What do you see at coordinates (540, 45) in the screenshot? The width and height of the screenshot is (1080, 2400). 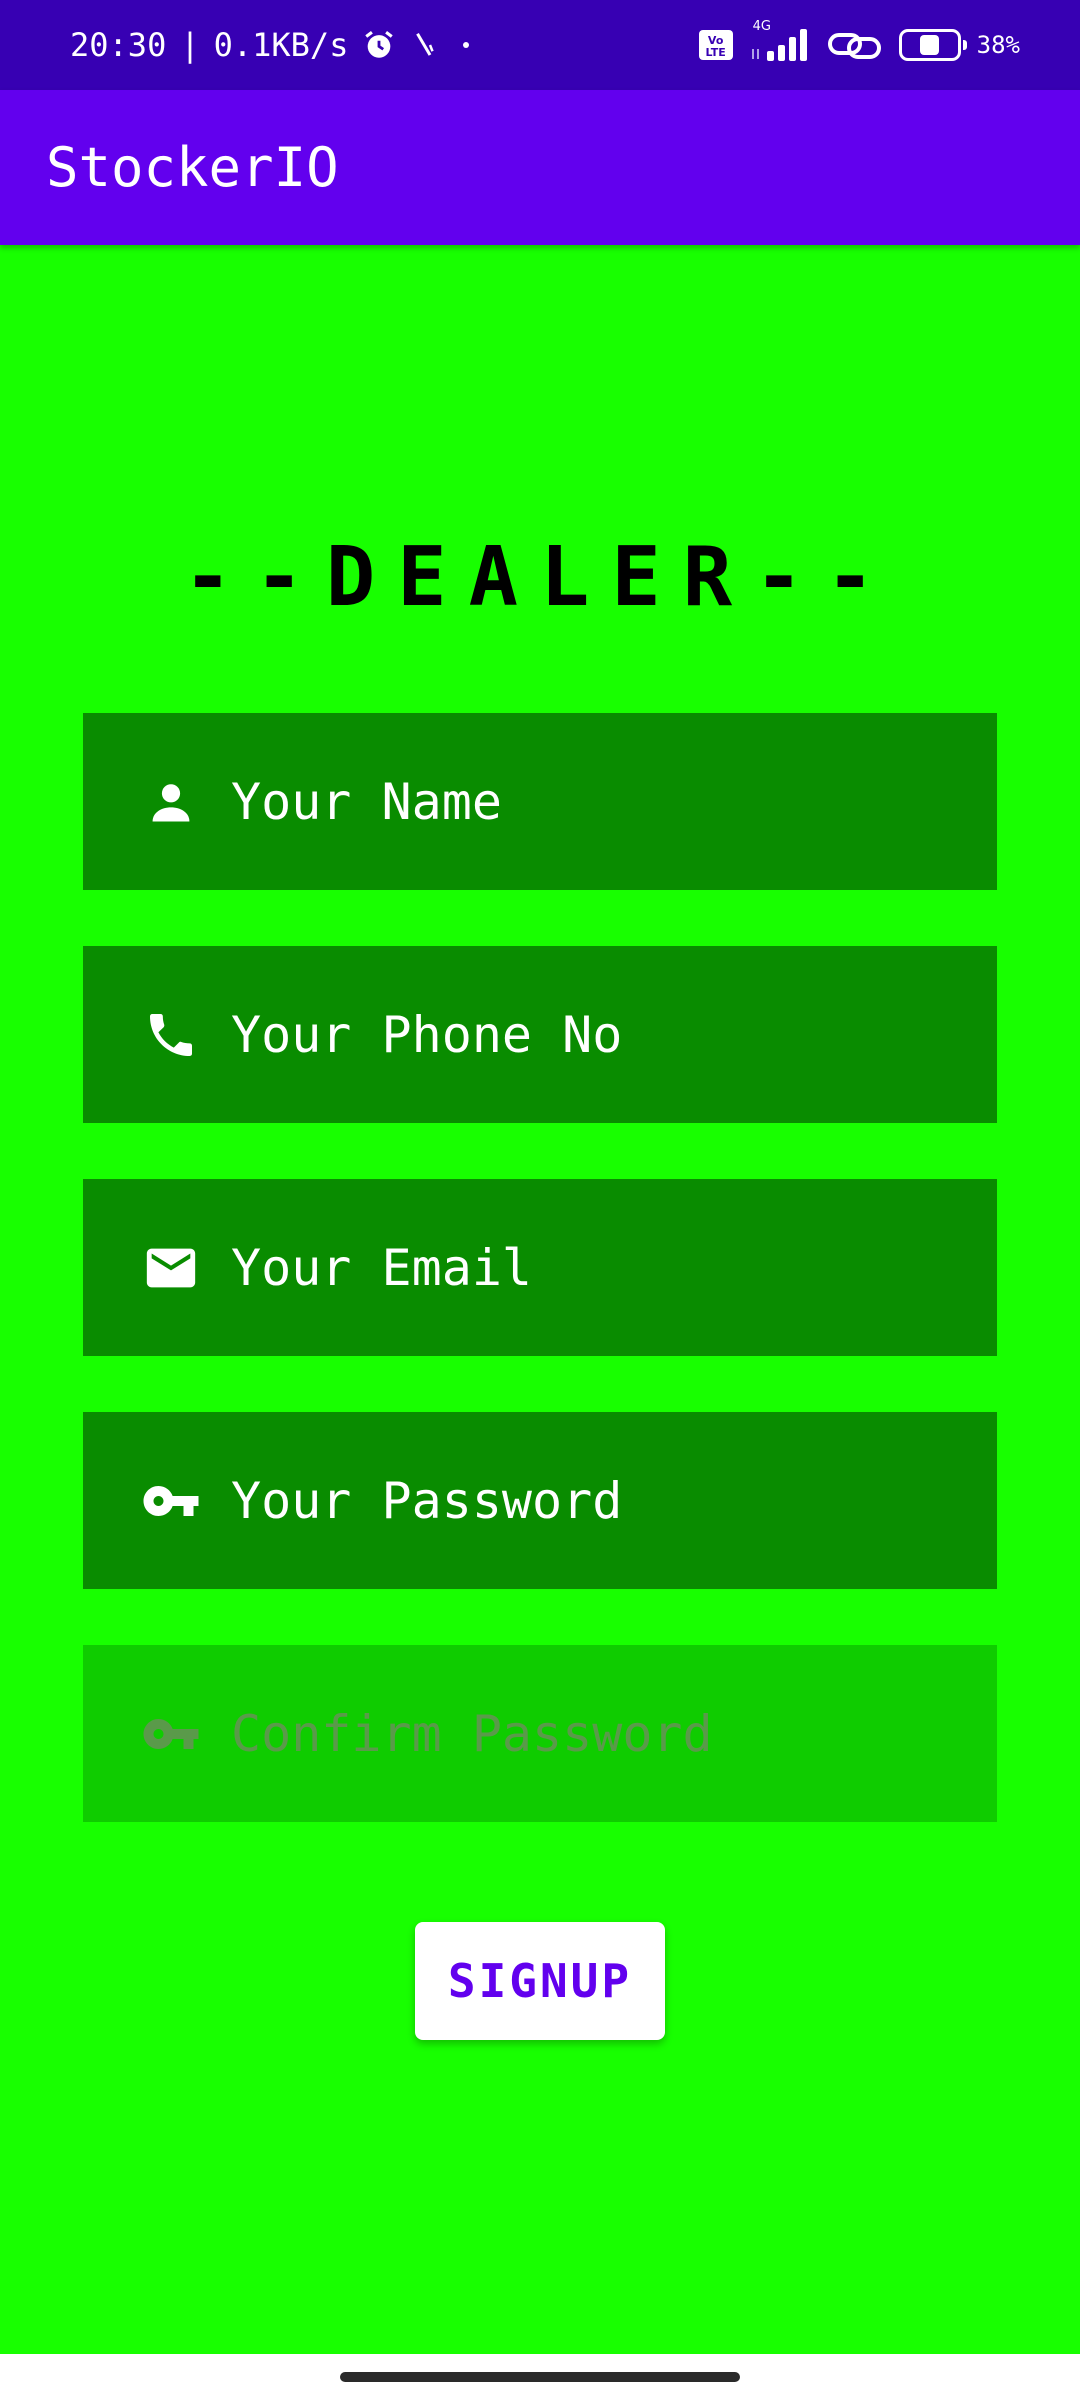 I see `status-bar: 20:30 | 0.1KB/s Vo LTE 4G 38%` at bounding box center [540, 45].